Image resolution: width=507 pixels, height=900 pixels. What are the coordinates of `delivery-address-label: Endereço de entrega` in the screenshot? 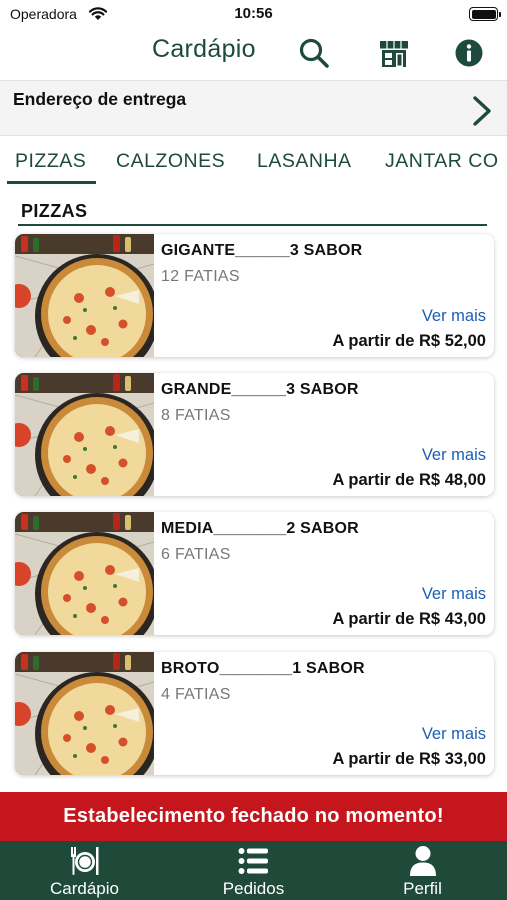 It's located at (100, 99).